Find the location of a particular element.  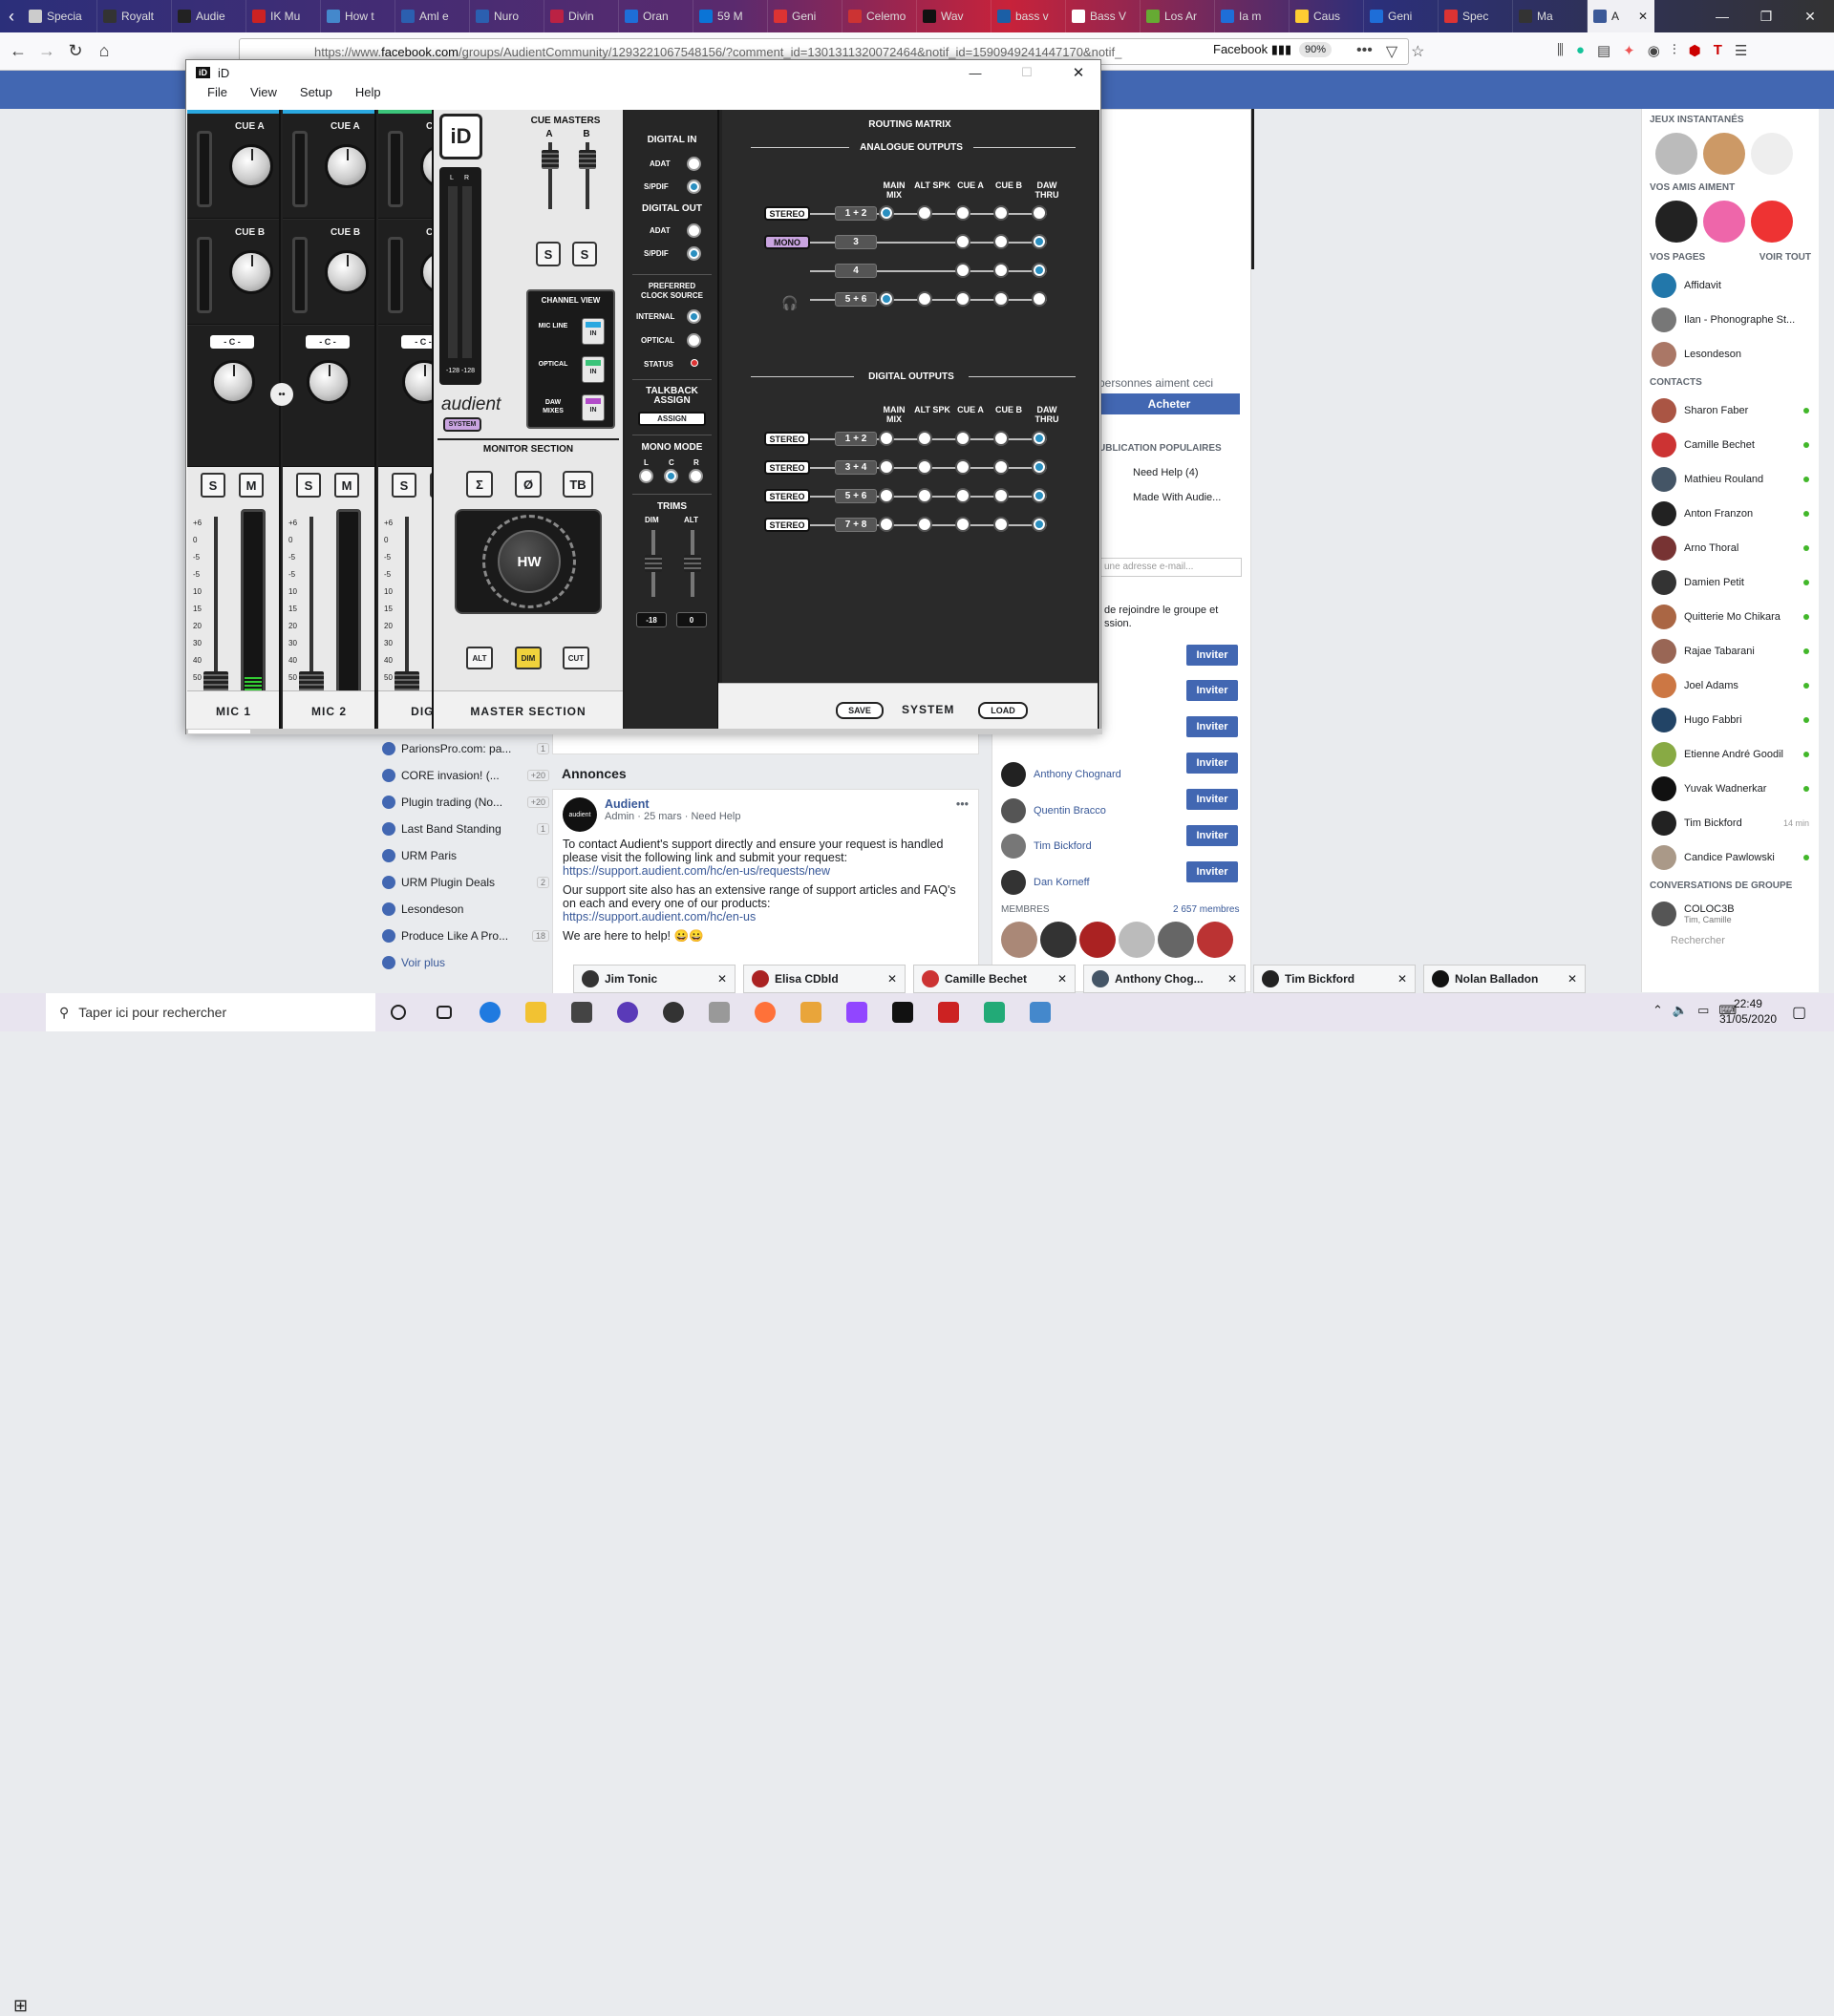

library-icon: ⫼ is located at coordinates (1561, 50).